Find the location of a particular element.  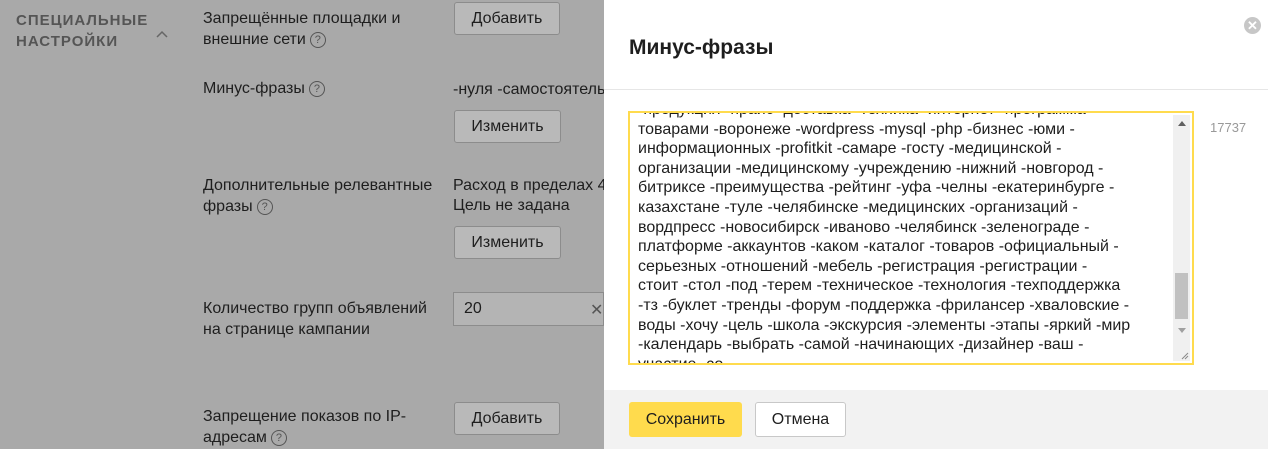

edit-negative-phrases-button: Изменить is located at coordinates (507, 126).